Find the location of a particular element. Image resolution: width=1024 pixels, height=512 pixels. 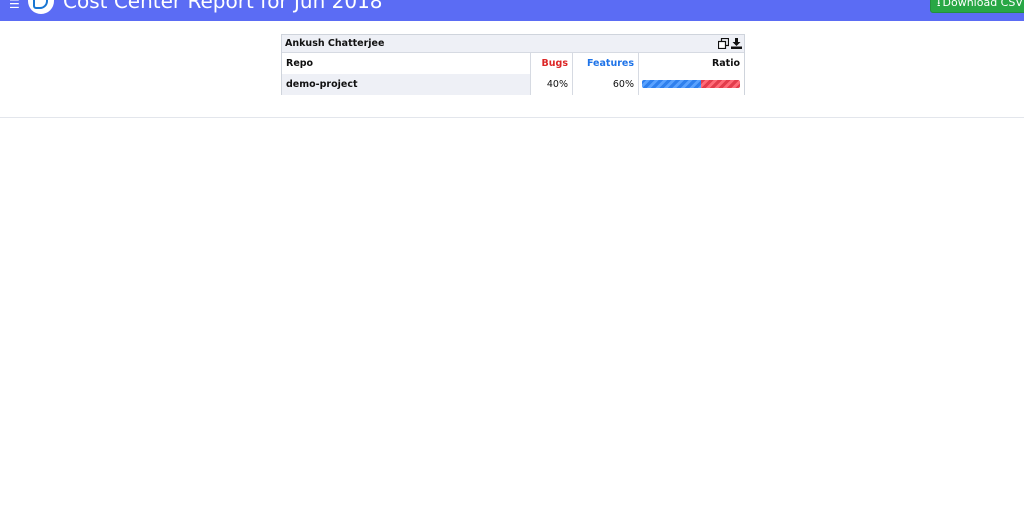

hamburger-menu-icon: ☰ is located at coordinates (15, 5).